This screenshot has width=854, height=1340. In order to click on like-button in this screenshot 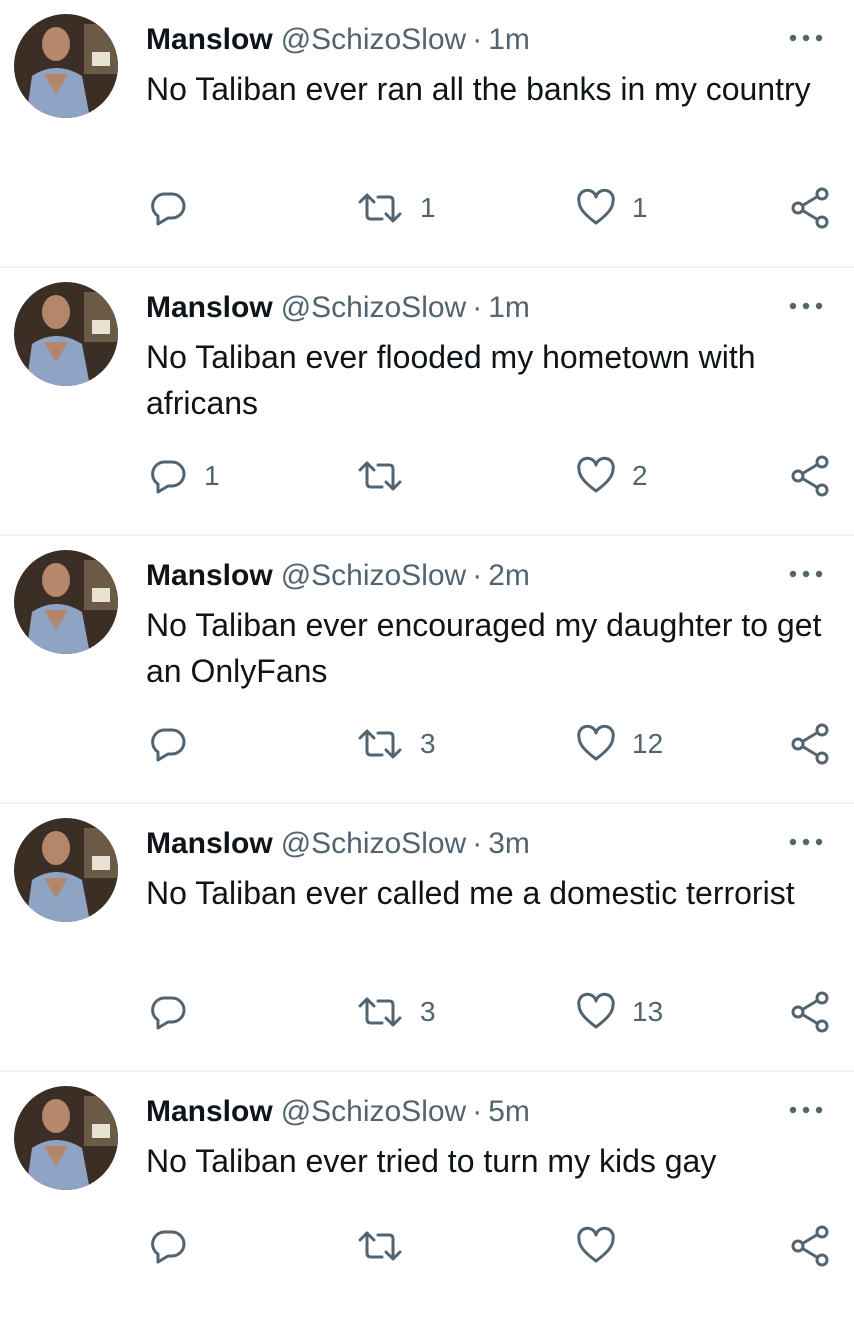, I will do `click(604, 1246)`.